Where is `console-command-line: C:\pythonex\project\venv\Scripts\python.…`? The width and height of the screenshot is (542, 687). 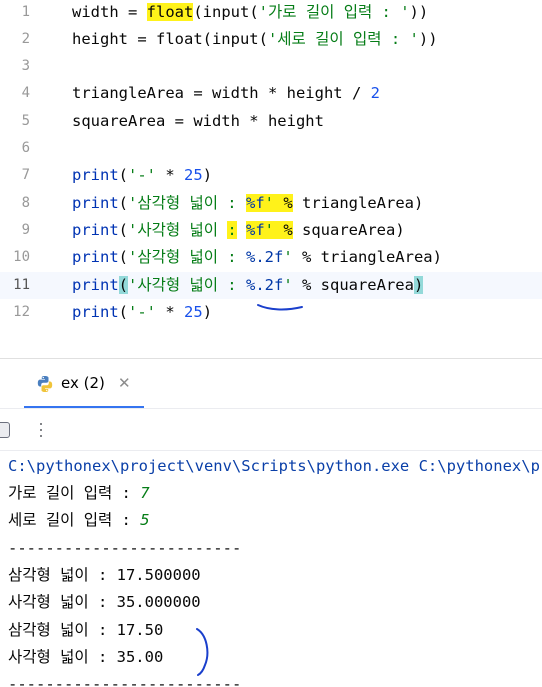
console-command-line: C:\pythonex\project\venv\Scripts\python.… is located at coordinates (275, 466).